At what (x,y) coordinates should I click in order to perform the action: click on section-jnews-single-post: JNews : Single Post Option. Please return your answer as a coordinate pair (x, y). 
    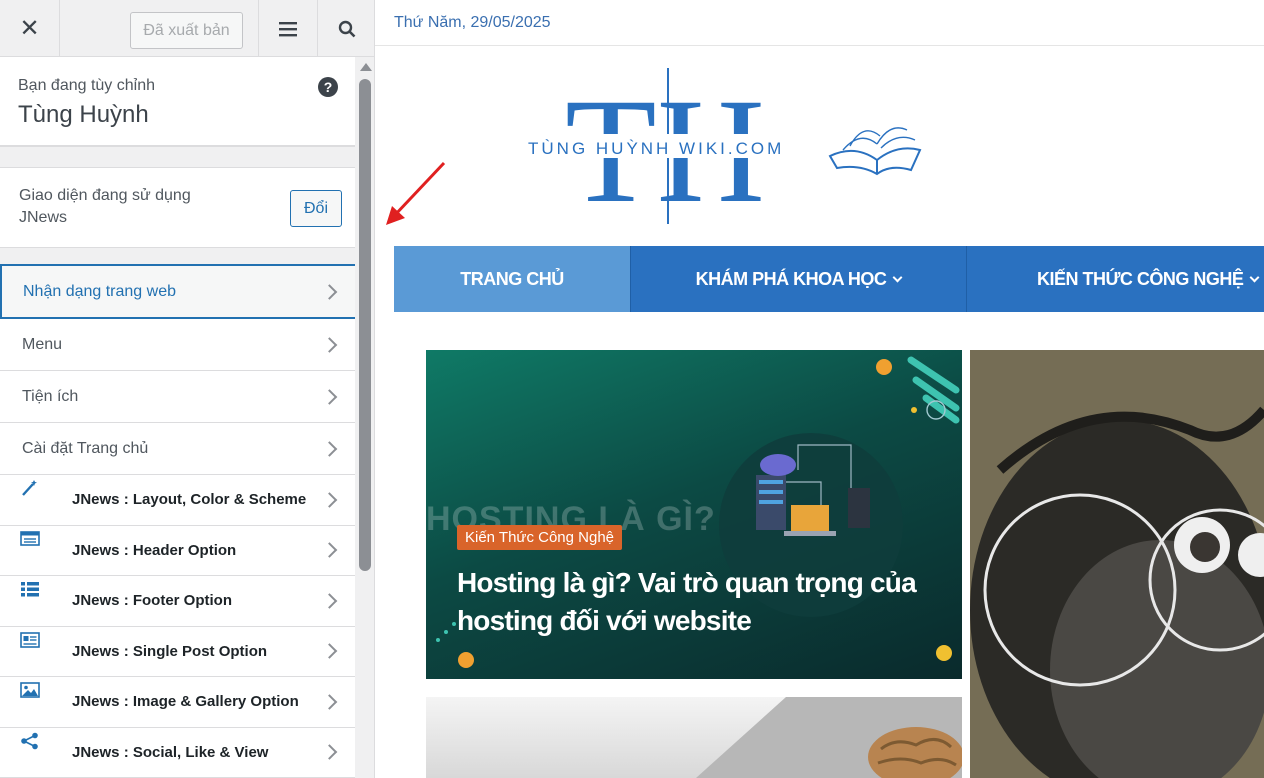
    Looking at the image, I should click on (177, 651).